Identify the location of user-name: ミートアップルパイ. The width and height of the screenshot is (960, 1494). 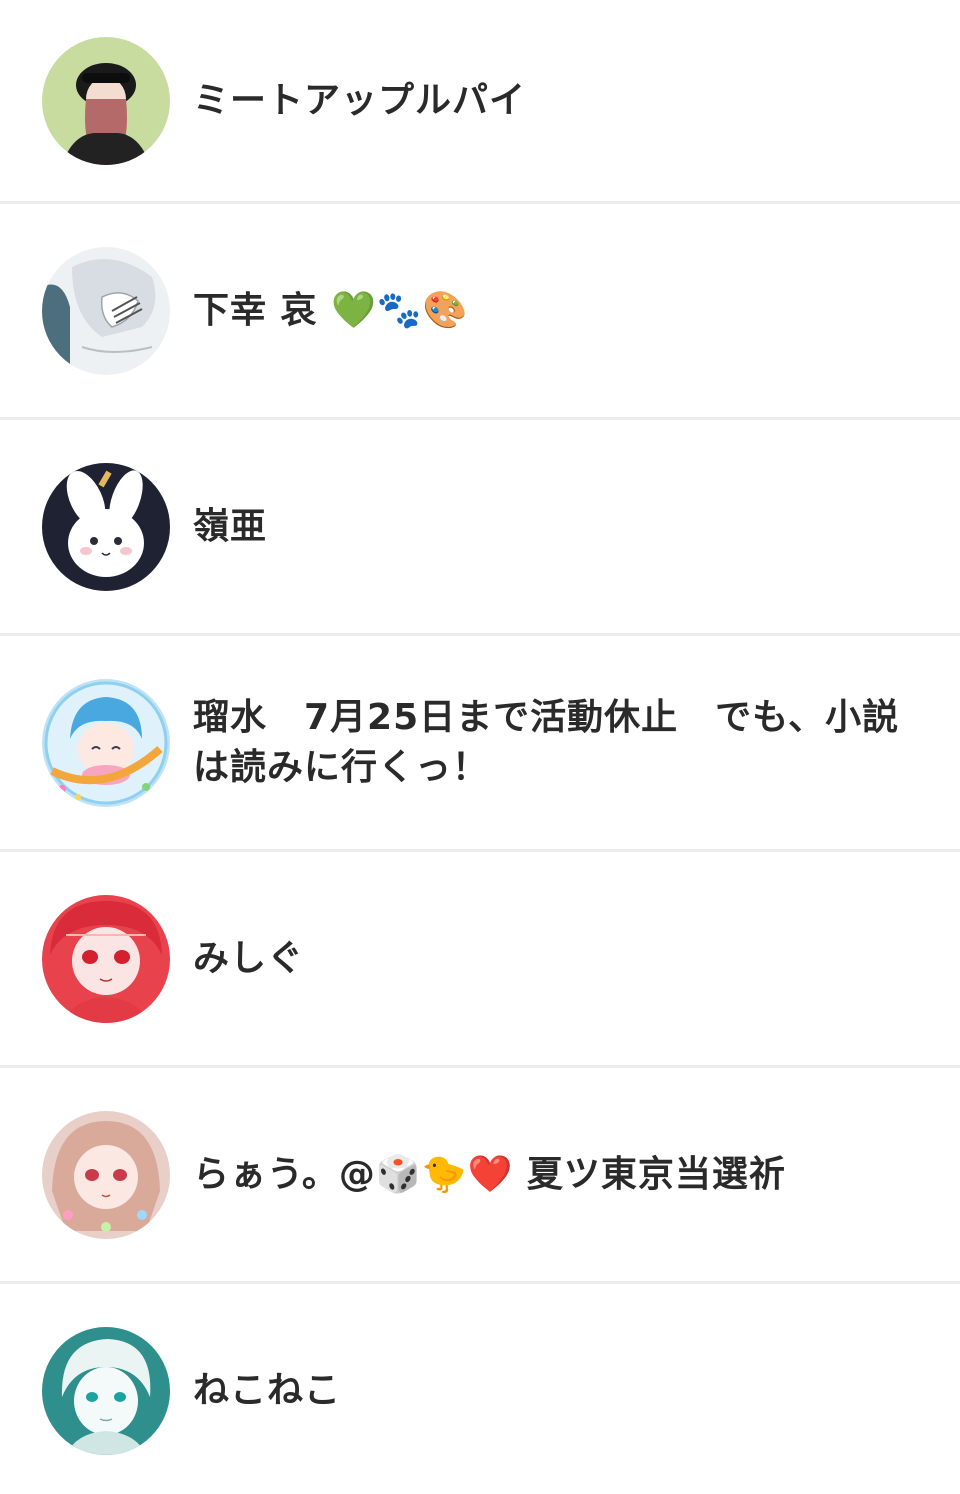
(360, 100).